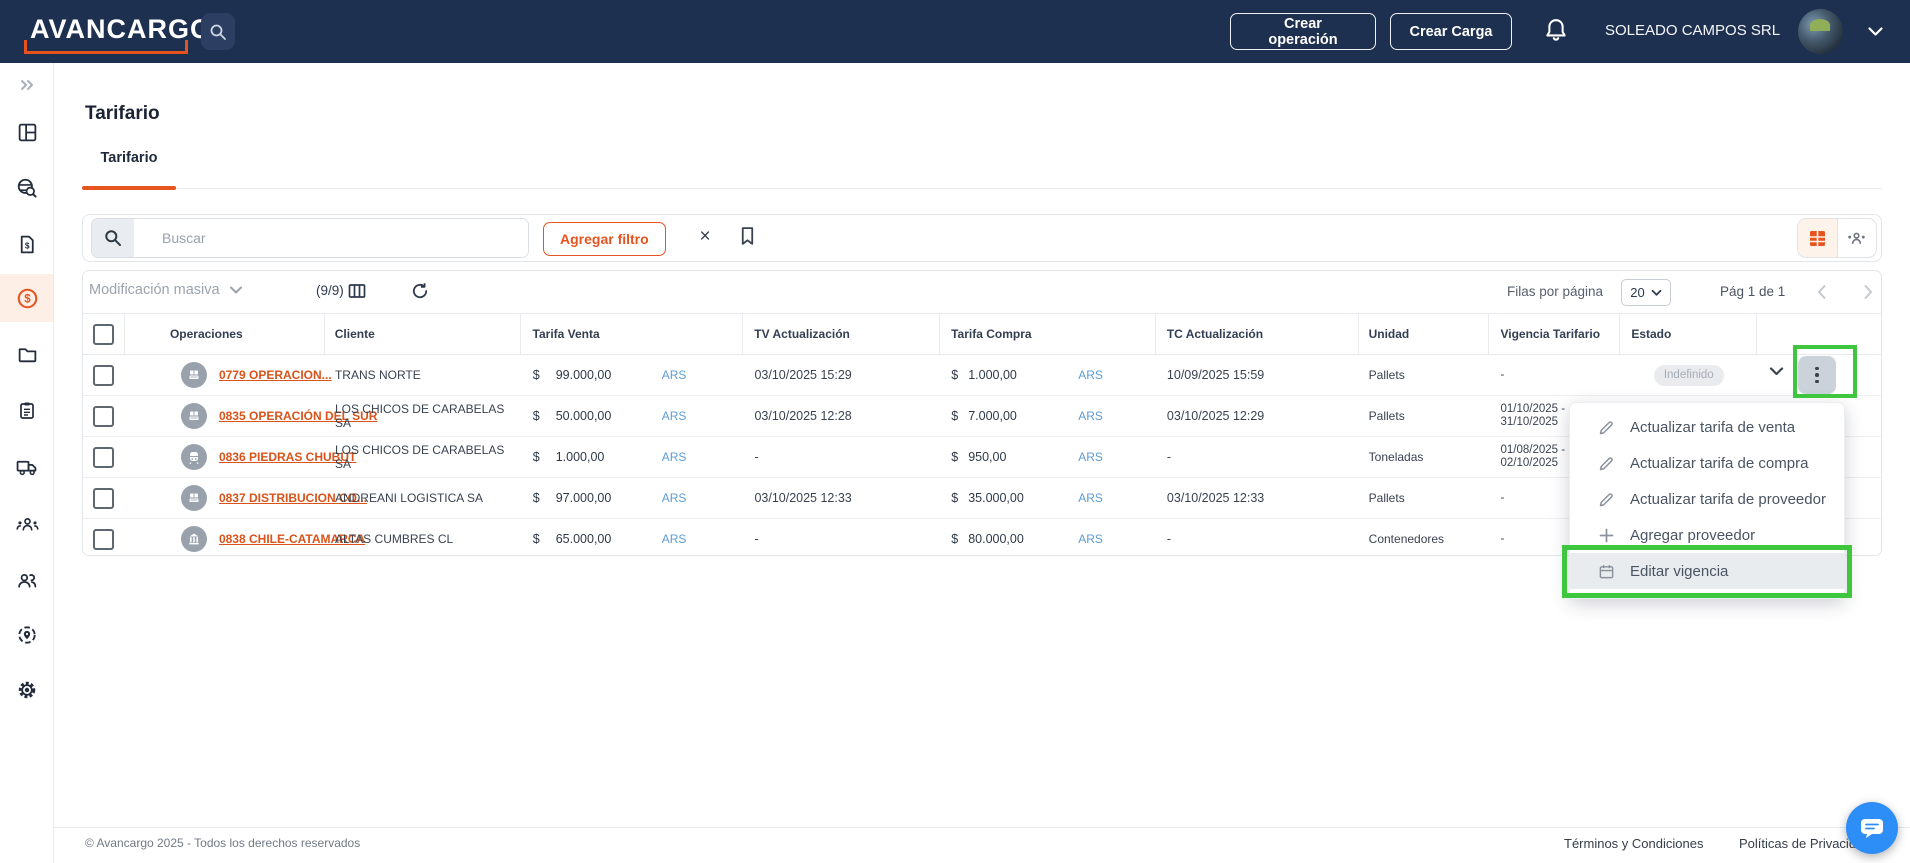 The width and height of the screenshot is (1910, 863). Describe the element at coordinates (218, 31) in the screenshot. I see `topbar-search-button` at that location.